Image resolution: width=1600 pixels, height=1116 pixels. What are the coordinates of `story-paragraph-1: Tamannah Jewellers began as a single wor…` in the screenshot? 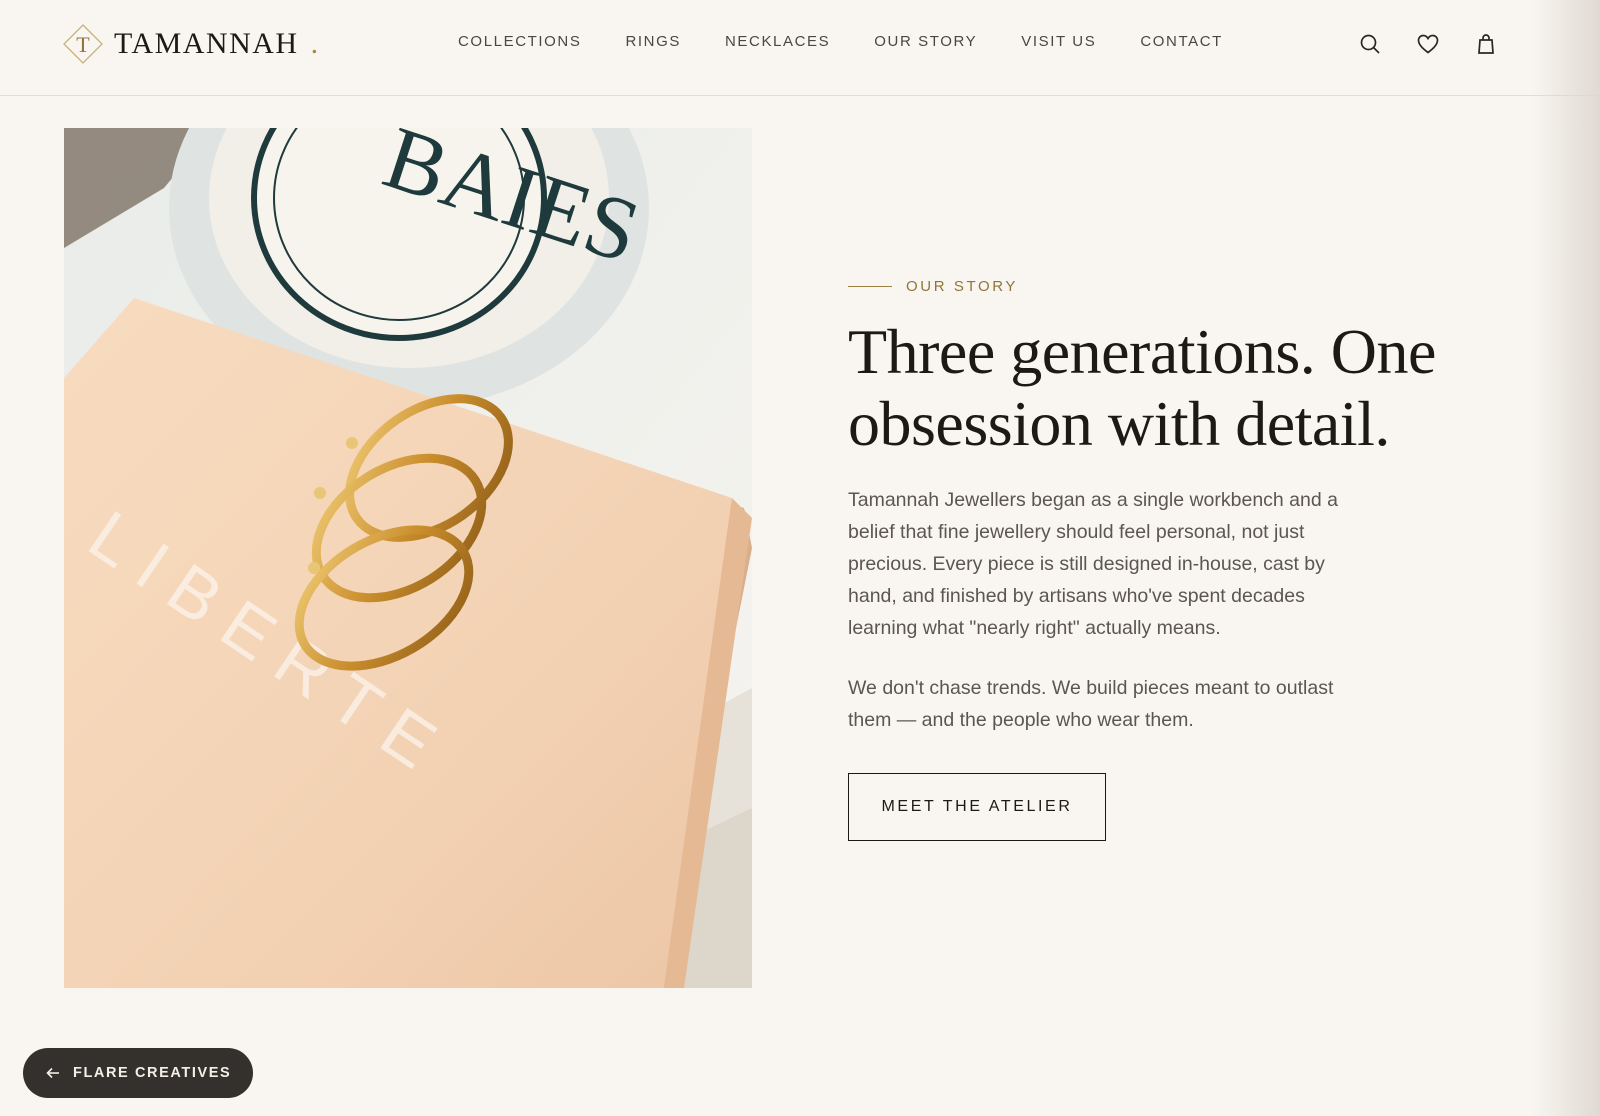 It's located at (1093, 564).